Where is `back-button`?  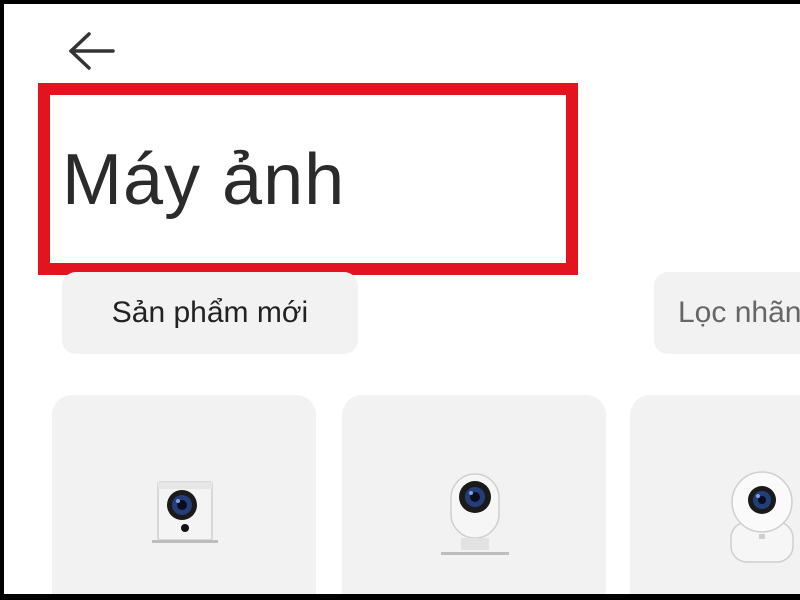
back-button is located at coordinates (92, 51).